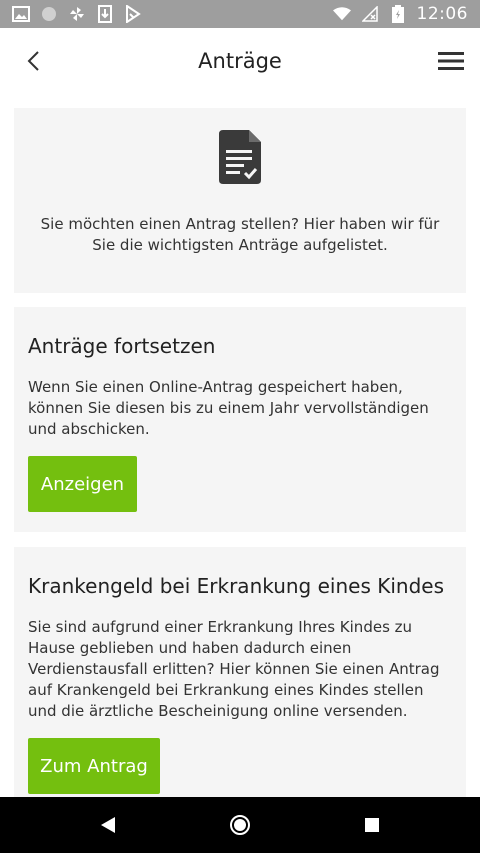 The width and height of the screenshot is (480, 853). Describe the element at coordinates (341, 14) in the screenshot. I see `wifi-icon` at that location.